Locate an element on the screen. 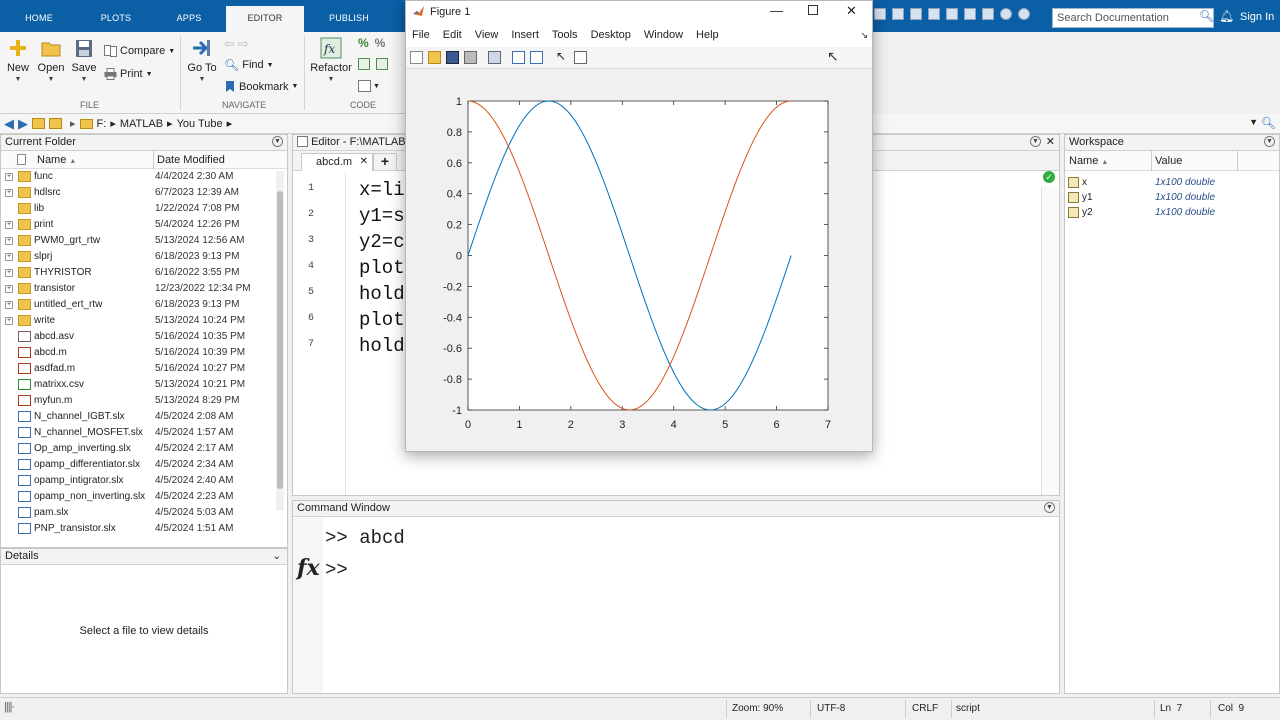  new-button: New ▼ is located at coordinates (18, 59).